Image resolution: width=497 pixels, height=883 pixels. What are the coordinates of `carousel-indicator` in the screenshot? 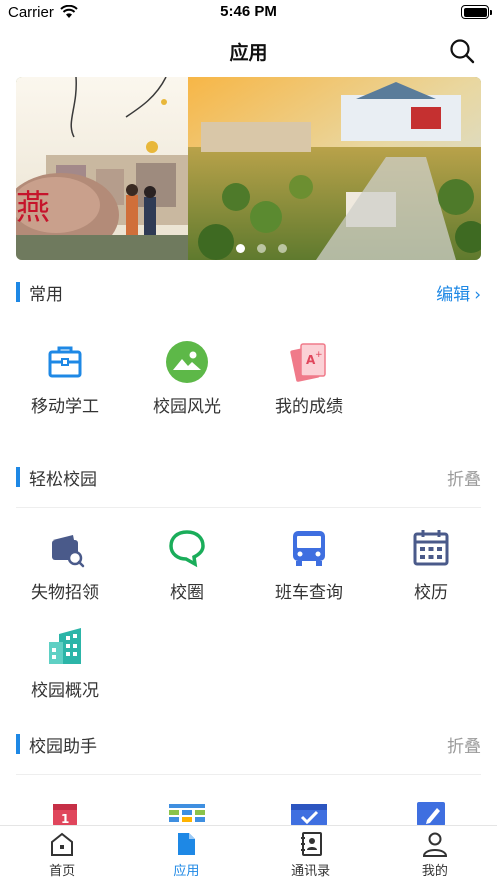 It's located at (248, 248).